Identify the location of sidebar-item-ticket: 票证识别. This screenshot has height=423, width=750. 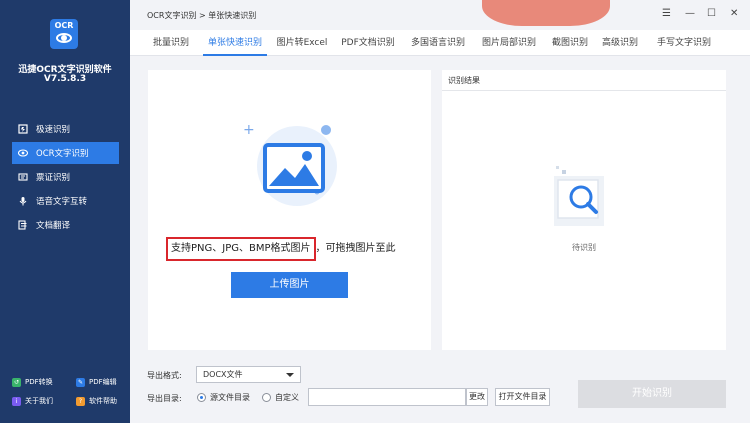
(65, 177).